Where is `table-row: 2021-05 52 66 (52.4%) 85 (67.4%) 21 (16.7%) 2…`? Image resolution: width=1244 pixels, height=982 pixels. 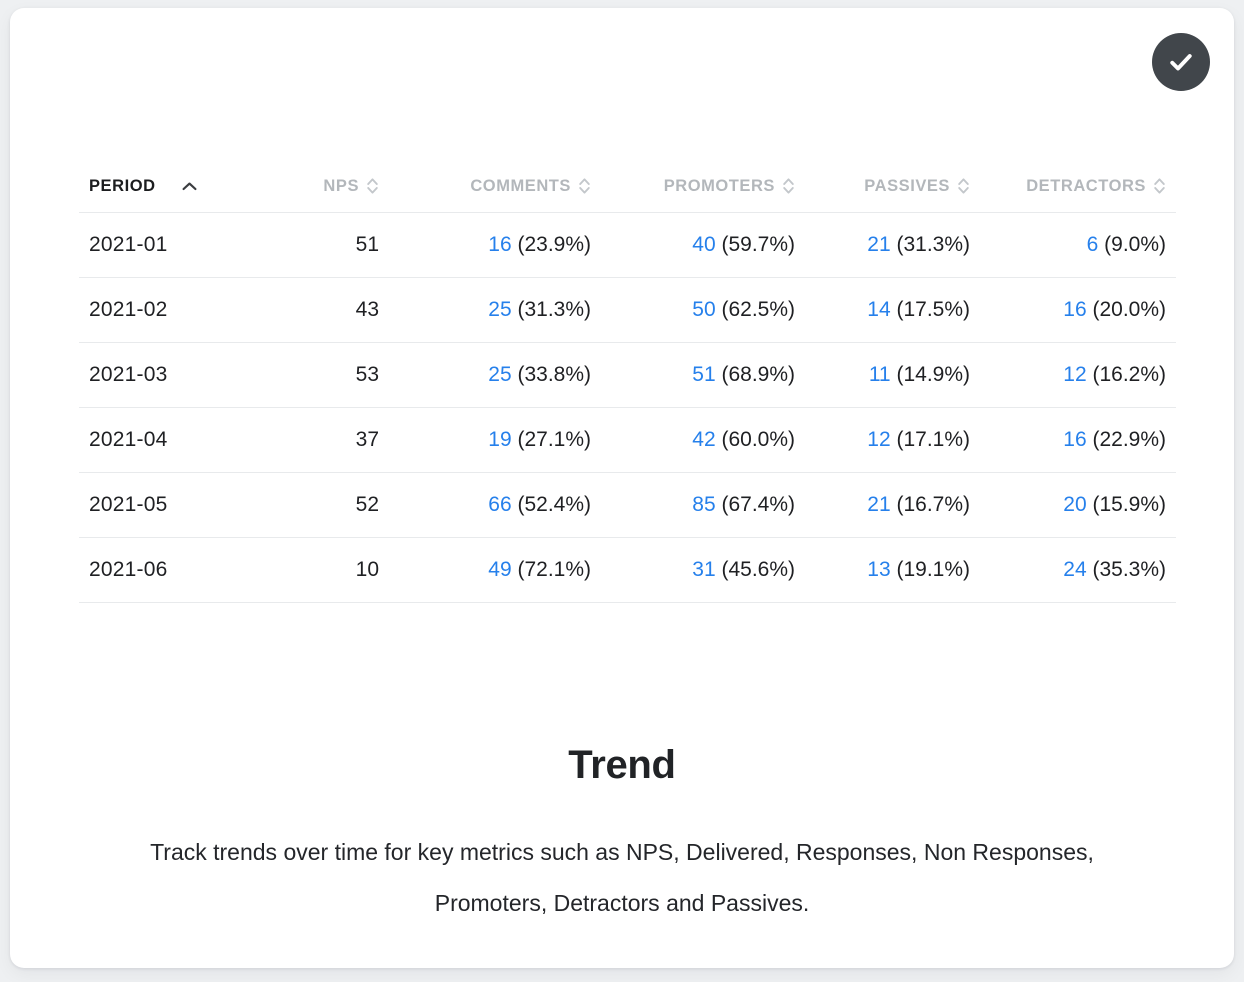 table-row: 2021-05 52 66 (52.4%) 85 (67.4%) 21 (16.7%) 2… is located at coordinates (627, 505).